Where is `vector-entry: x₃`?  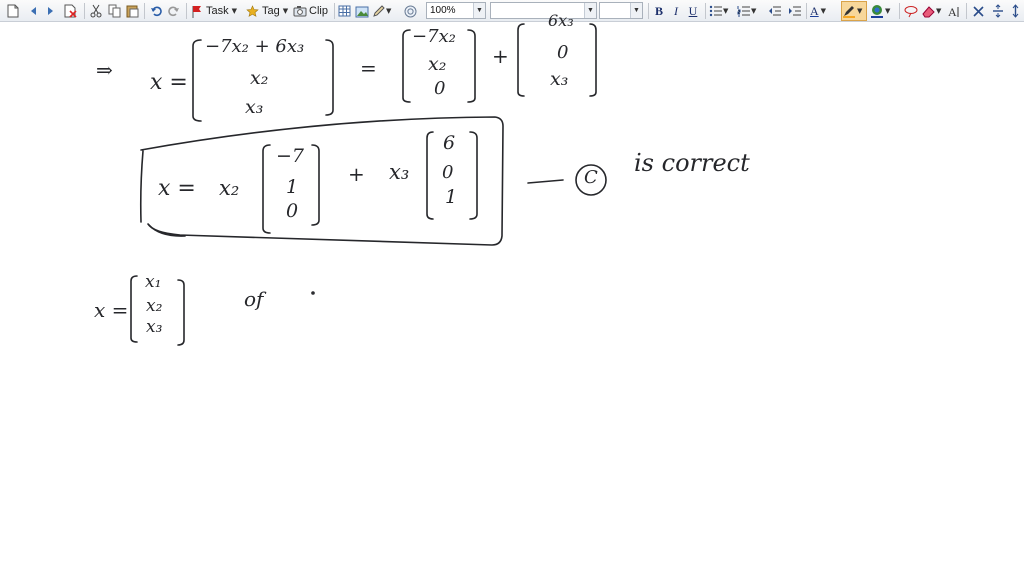 vector-entry: x₃ is located at coordinates (154, 327).